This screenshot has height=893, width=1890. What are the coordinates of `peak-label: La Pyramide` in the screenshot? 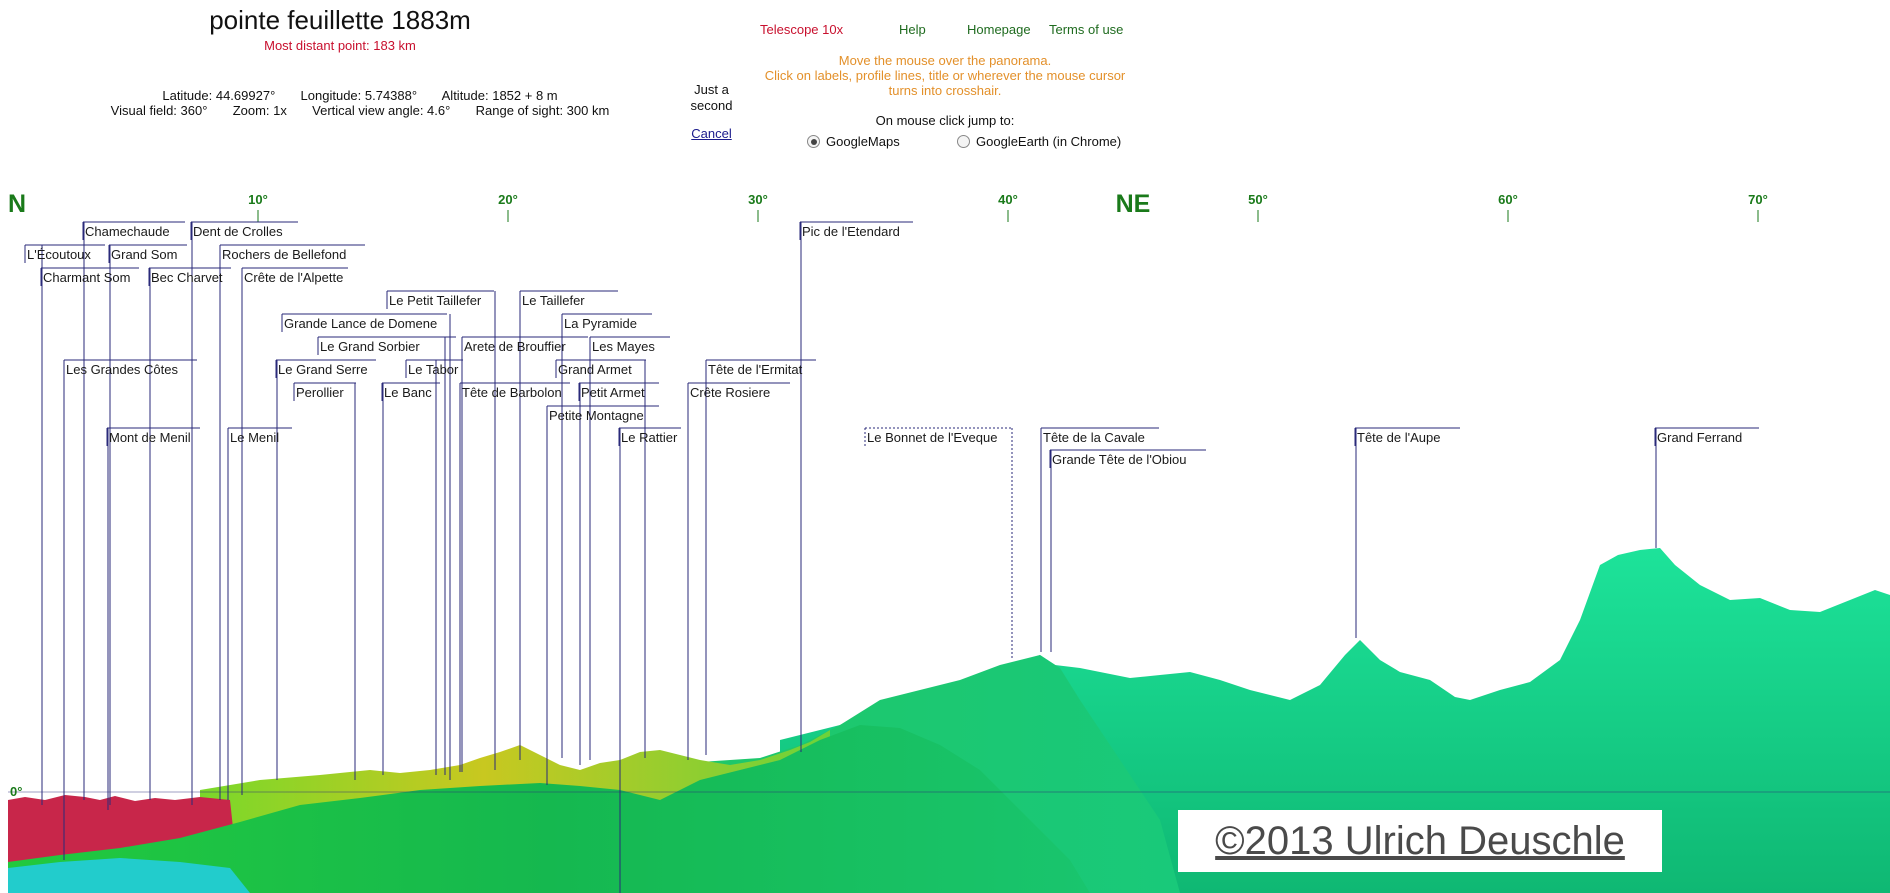 It's located at (606, 535).